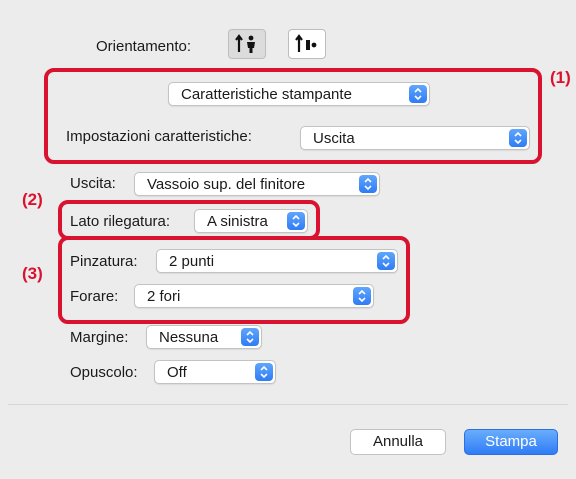 Image resolution: width=576 pixels, height=479 pixels. I want to click on print-button: Stampa, so click(511, 442).